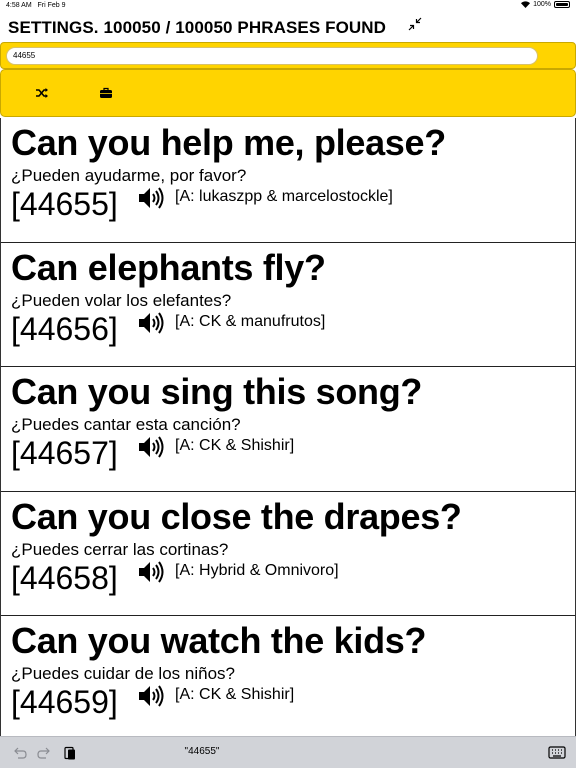  What do you see at coordinates (51, 5) in the screenshot?
I see `status-date: Fri Feb 9` at bounding box center [51, 5].